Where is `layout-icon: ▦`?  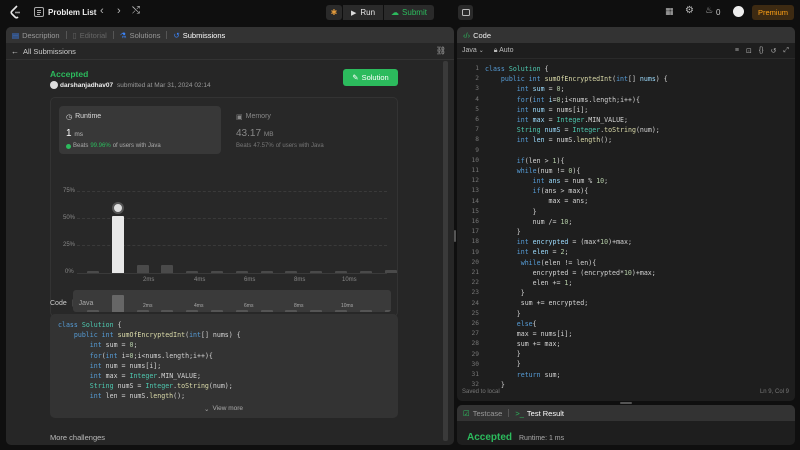
layout-icon: ▦ is located at coordinates (669, 11).